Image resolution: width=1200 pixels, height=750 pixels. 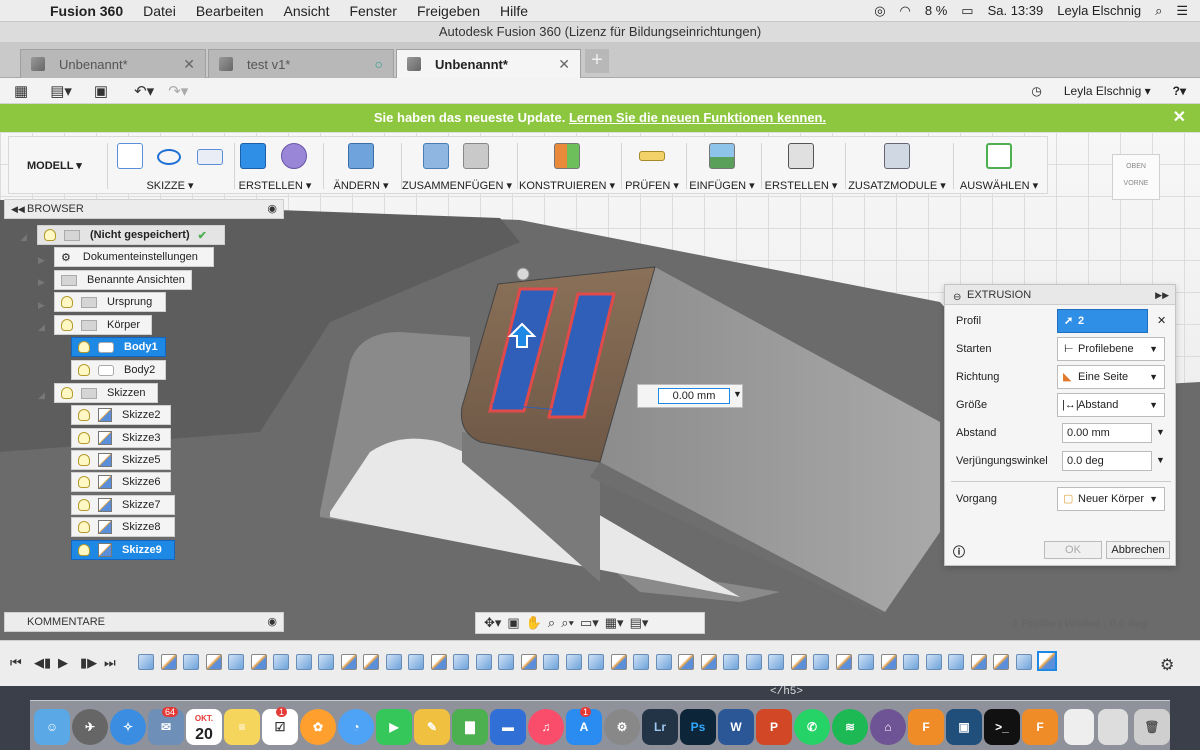 What do you see at coordinates (964, 727) in the screenshot?
I see `window-manager-icon: ▣` at bounding box center [964, 727].